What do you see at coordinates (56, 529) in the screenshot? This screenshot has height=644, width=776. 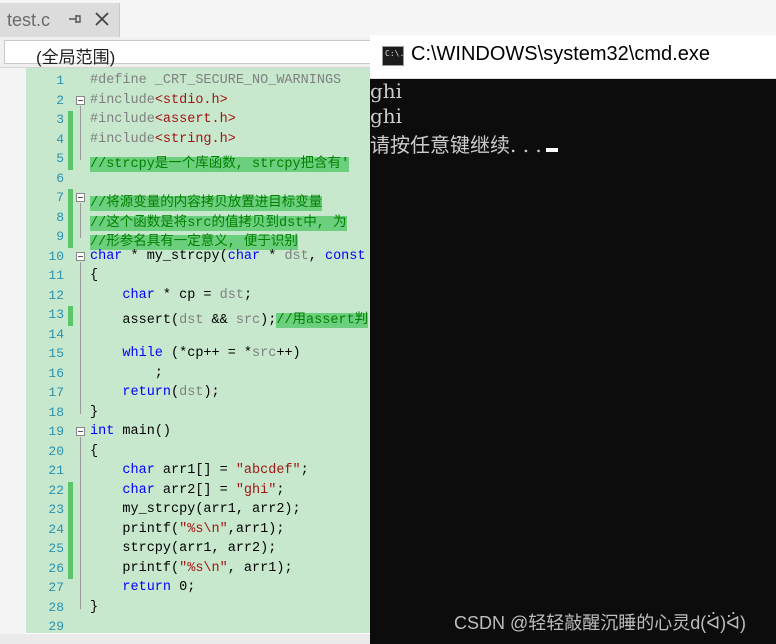 I see `line-number: 24` at bounding box center [56, 529].